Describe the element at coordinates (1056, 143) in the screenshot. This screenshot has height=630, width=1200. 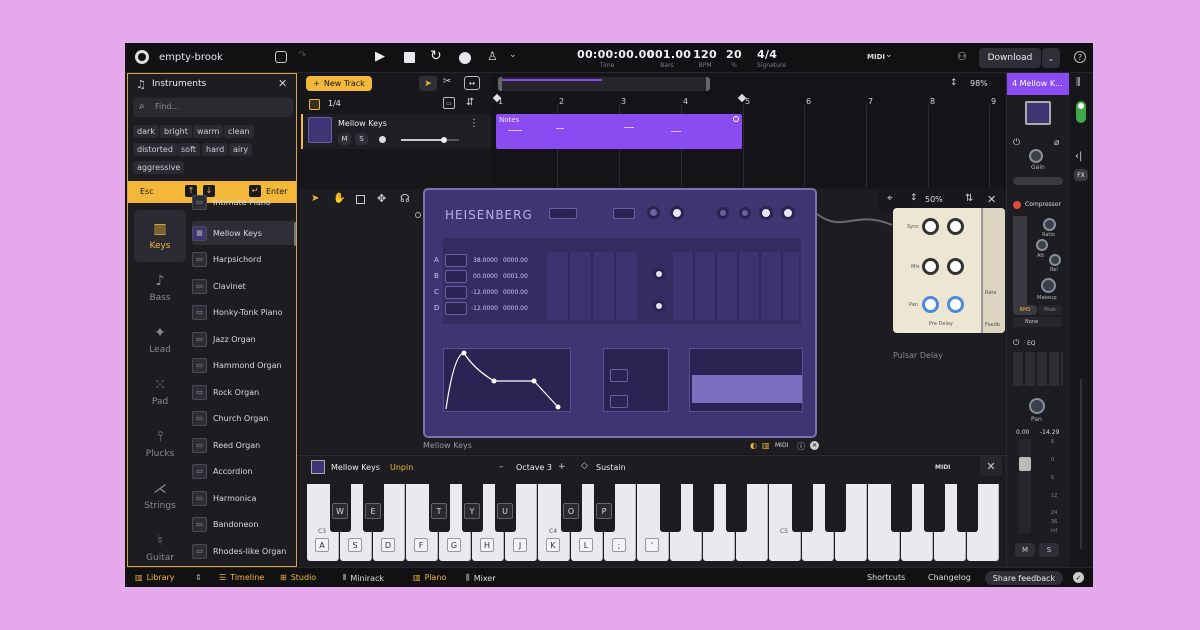
I see `bypass-icon: ⌀` at that location.